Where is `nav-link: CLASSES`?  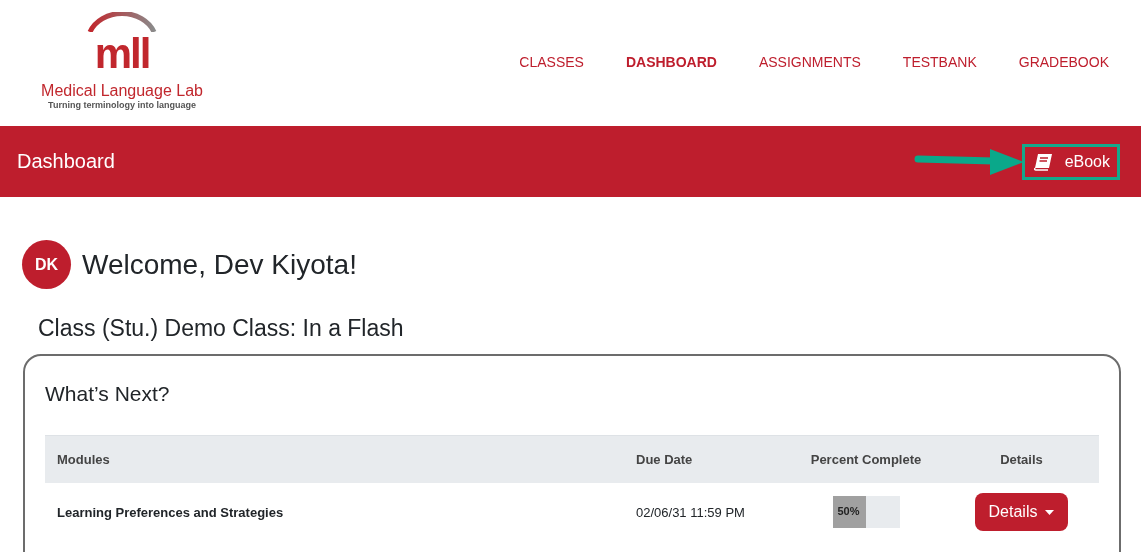 nav-link: CLASSES is located at coordinates (551, 62).